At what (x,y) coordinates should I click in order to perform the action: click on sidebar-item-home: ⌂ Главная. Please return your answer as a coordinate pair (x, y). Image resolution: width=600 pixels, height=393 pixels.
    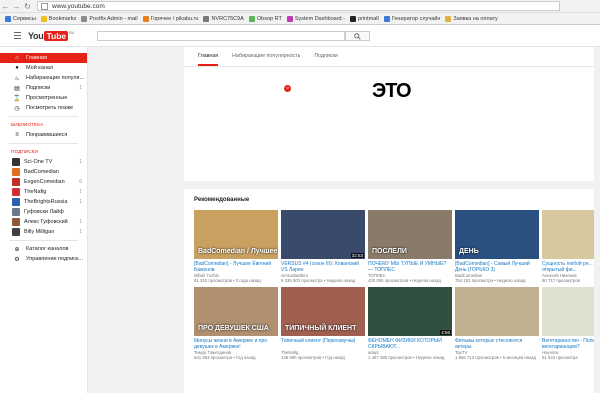
    Looking at the image, I should click on (43, 58).